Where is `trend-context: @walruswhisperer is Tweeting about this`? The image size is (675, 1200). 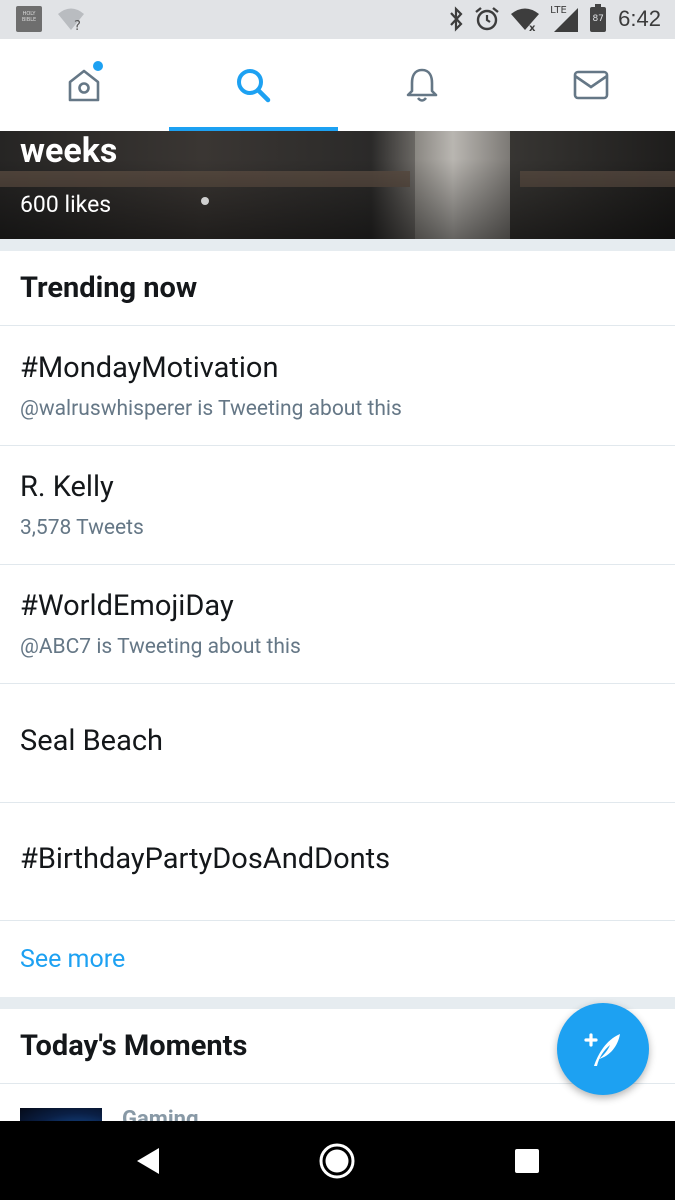
trend-context: @walruswhisperer is Tweeting about this is located at coordinates (211, 409).